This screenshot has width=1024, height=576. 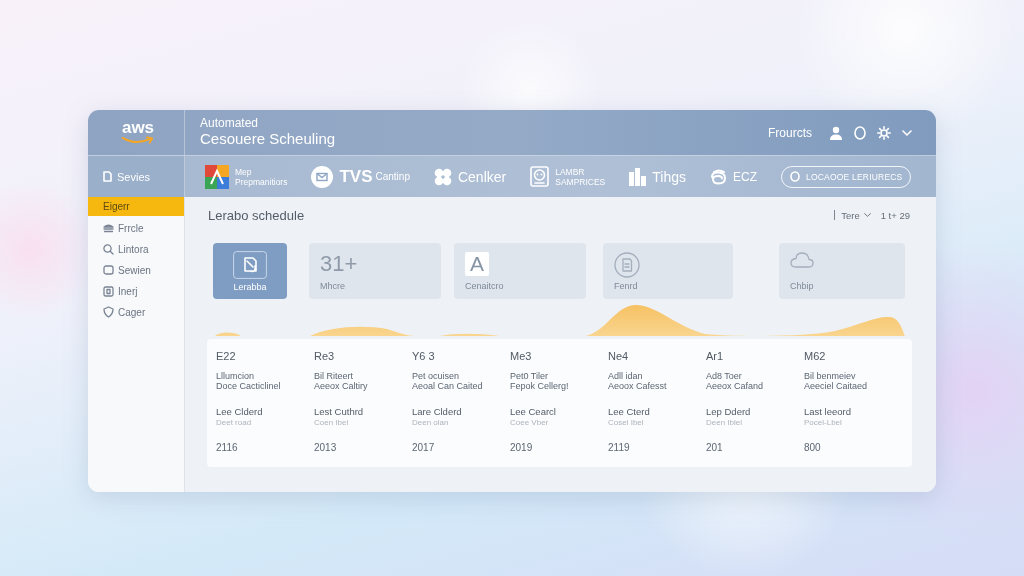 I want to click on sidebar-item: Frrcle, so click(x=136, y=228).